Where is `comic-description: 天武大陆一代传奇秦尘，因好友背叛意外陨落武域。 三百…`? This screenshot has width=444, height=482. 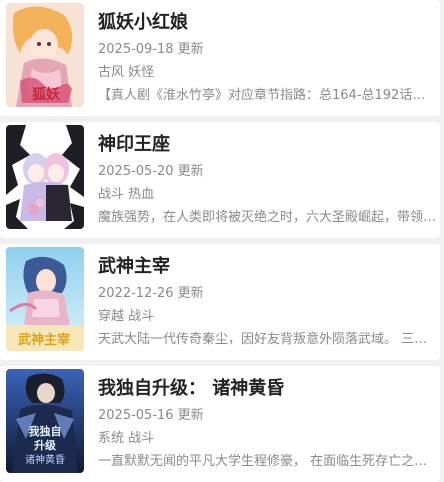
comic-description: 天武大陆一代传奇秦尘，因好友背叛意外陨落武域。 三百… is located at coordinates (268, 339).